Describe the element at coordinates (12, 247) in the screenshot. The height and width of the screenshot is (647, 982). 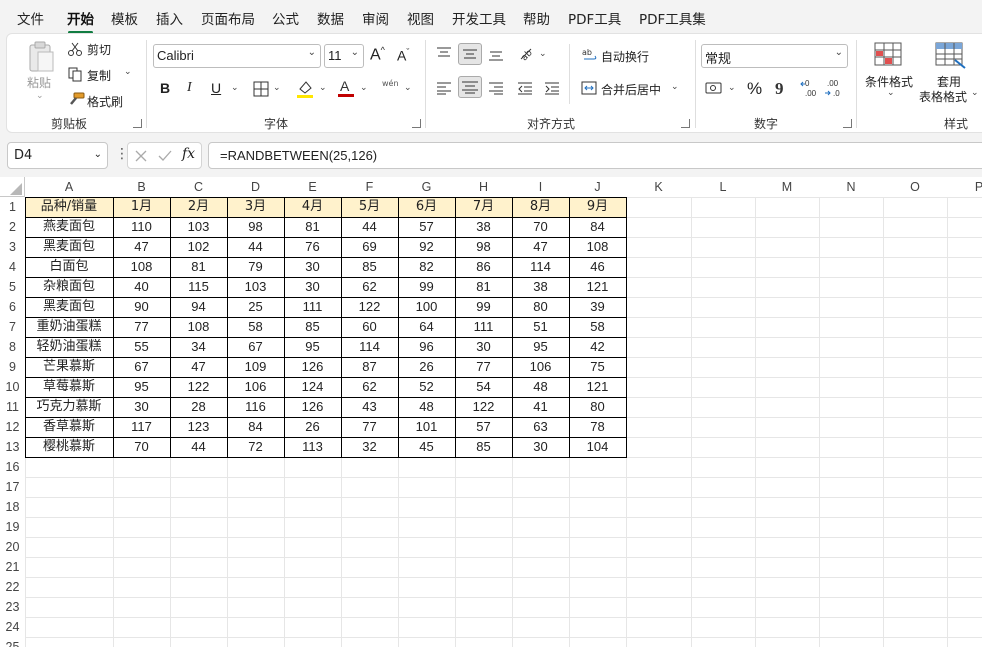
I see `row-header: 3` at that location.